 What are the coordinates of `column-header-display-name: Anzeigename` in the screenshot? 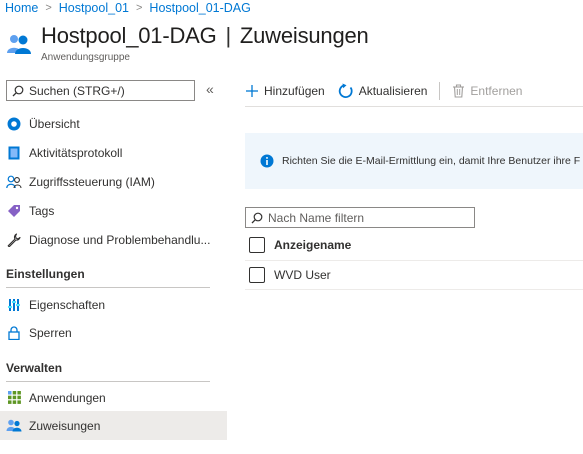 It's located at (312, 245).